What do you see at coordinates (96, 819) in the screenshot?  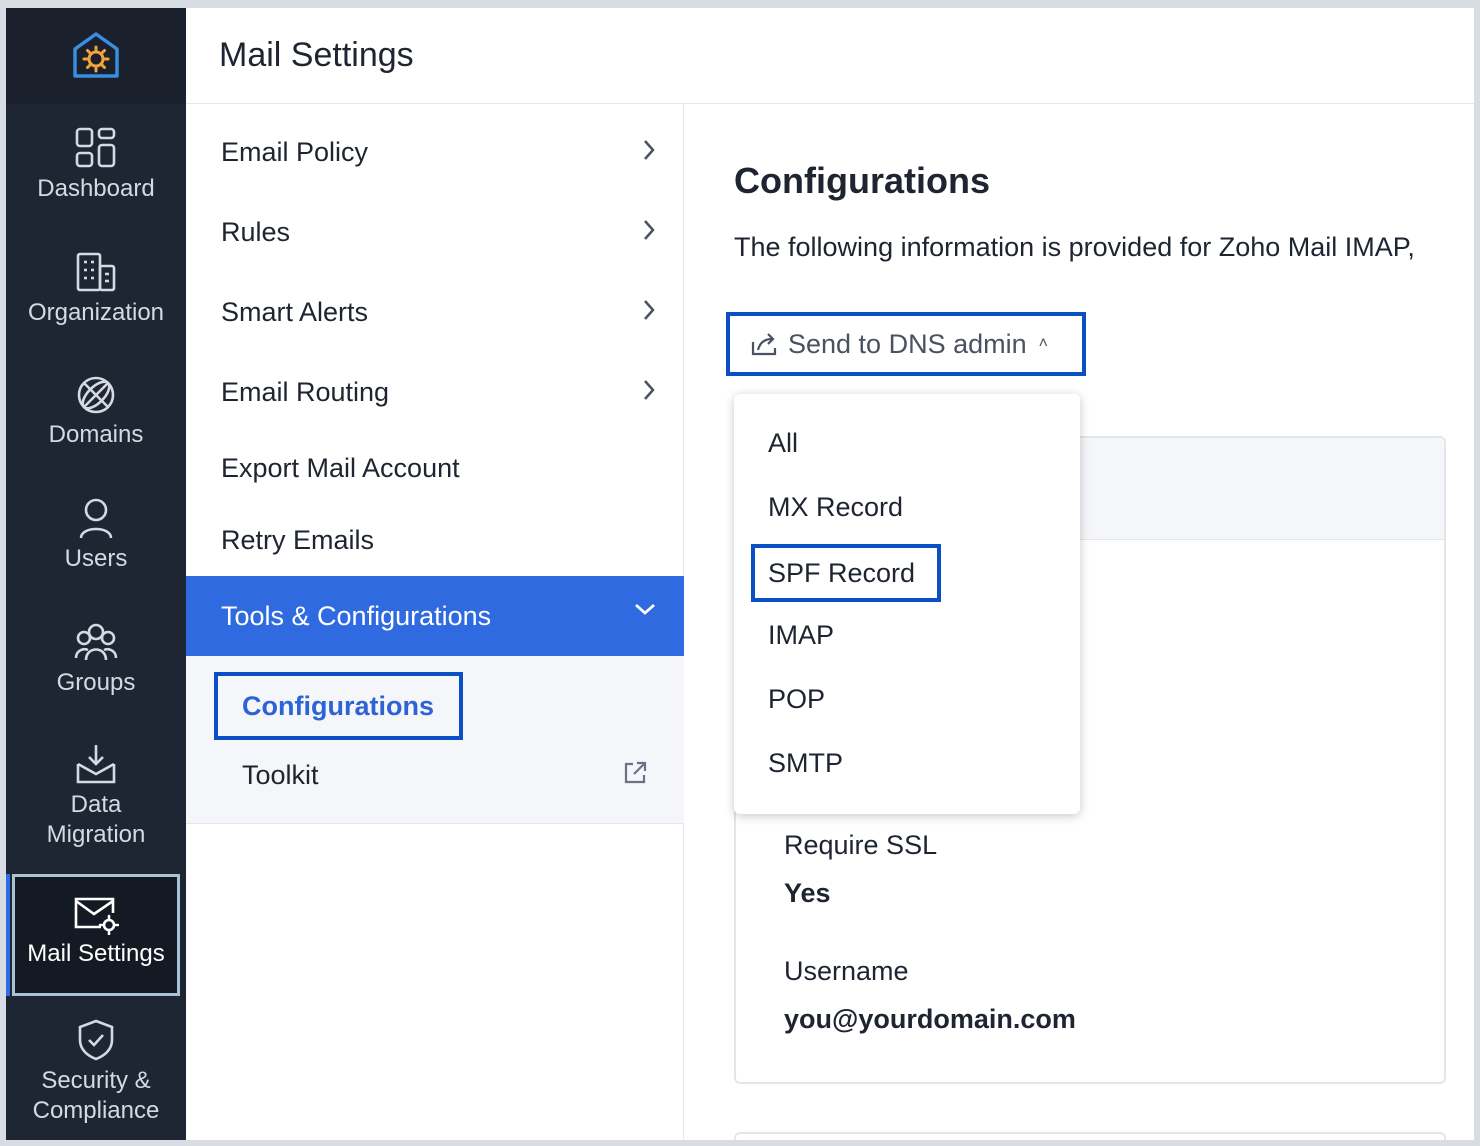 I see `rail-item-label: Data Migration` at bounding box center [96, 819].